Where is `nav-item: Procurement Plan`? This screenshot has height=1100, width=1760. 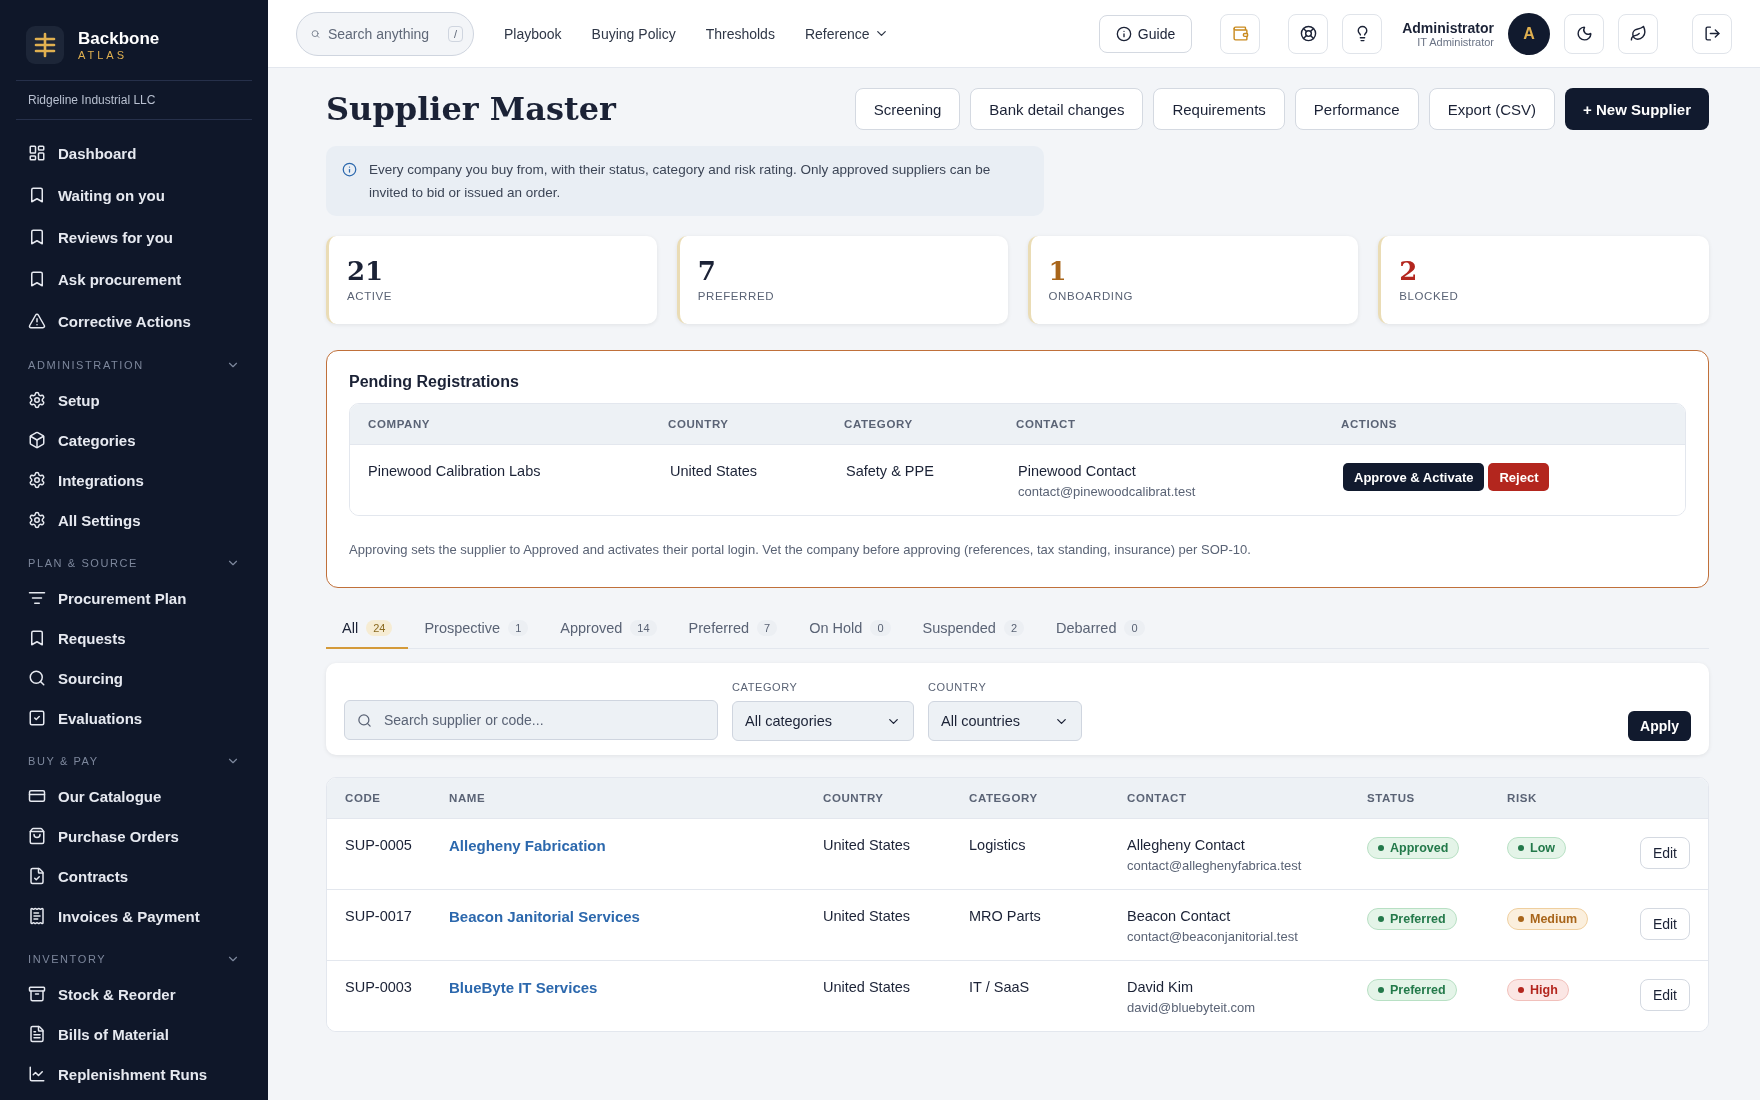
nav-item: Procurement Plan is located at coordinates (134, 598).